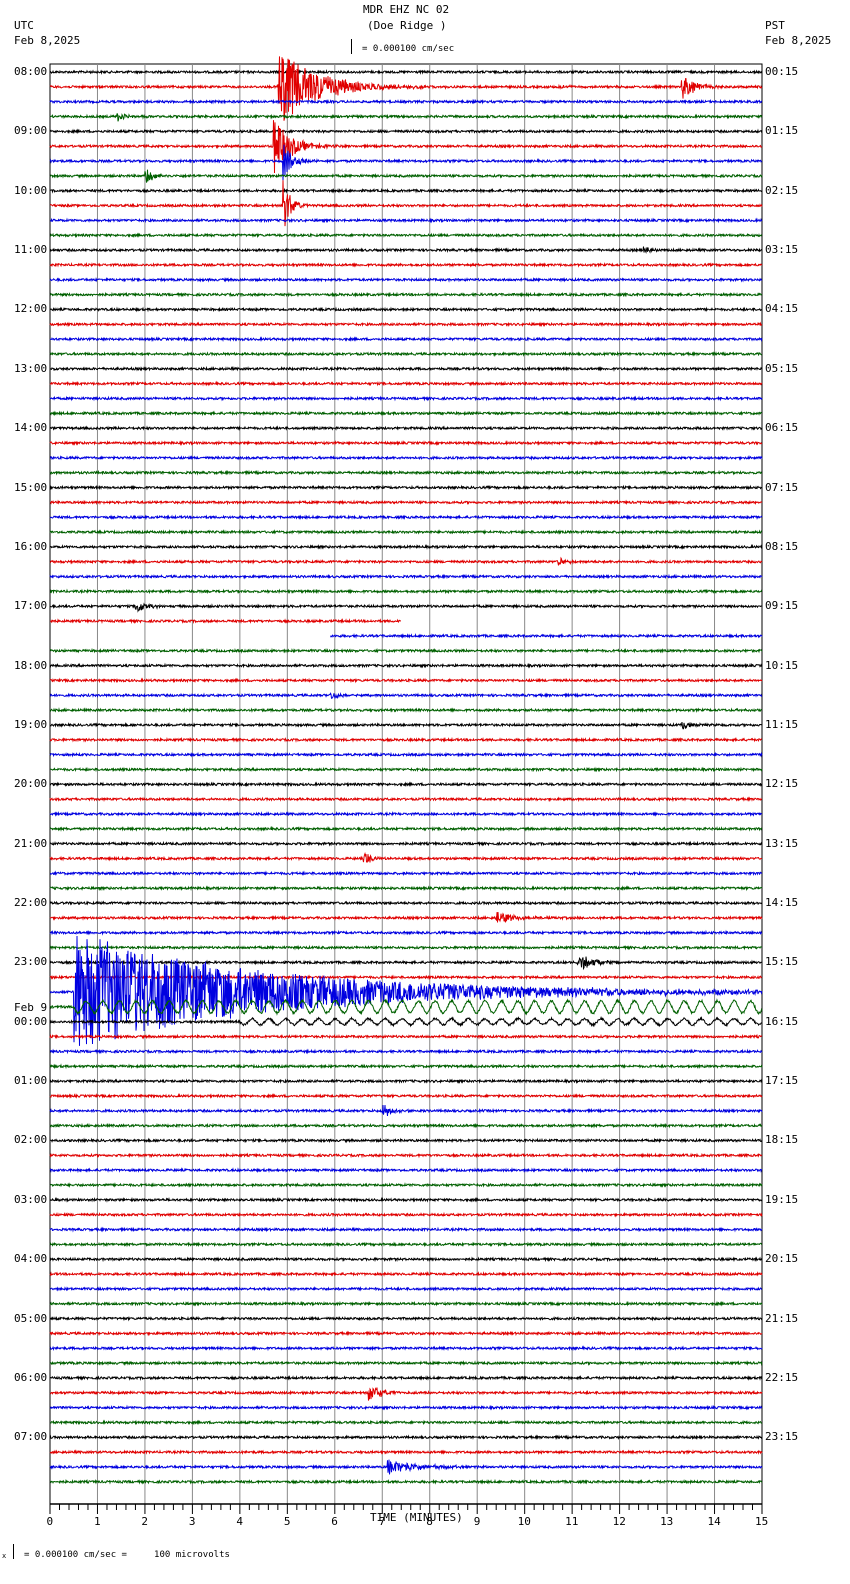  I want to click on utc-hour-label: 11:00, so click(31, 250).